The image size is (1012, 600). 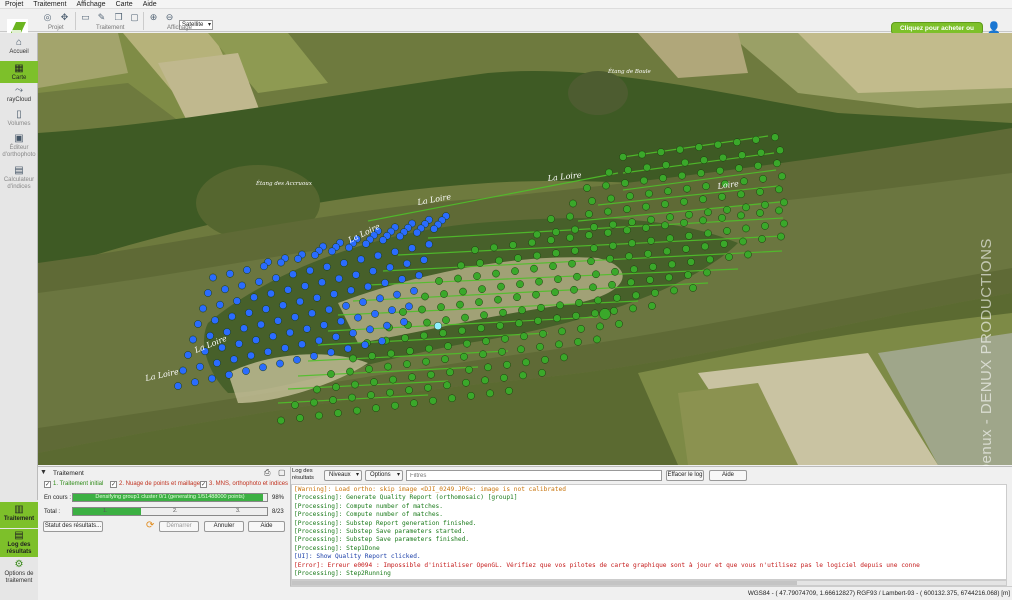 What do you see at coordinates (101, 17) in the screenshot?
I see `edit-icon: ✎` at bounding box center [101, 17].